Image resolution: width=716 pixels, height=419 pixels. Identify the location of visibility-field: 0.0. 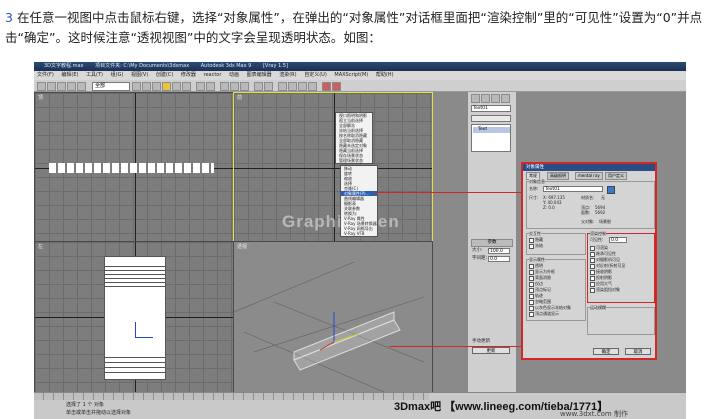
(618, 240).